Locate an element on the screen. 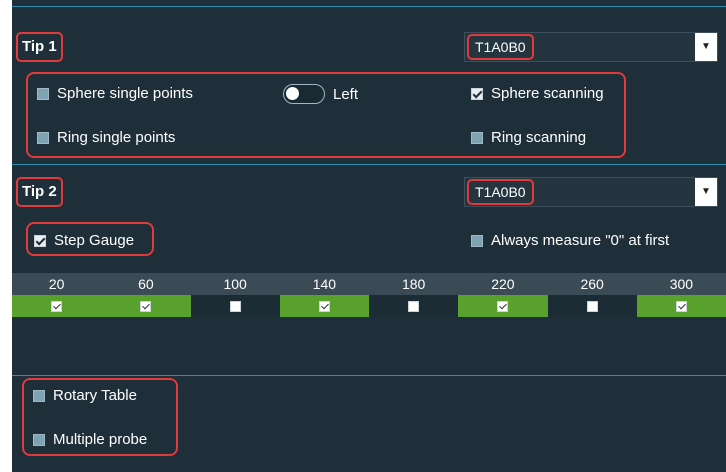  grid-column-header: 100 is located at coordinates (235, 284).